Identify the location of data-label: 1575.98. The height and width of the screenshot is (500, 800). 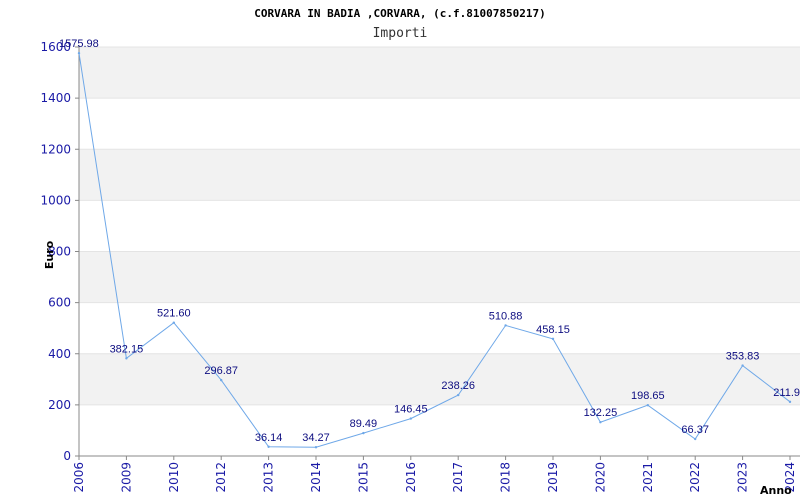
(79, 44).